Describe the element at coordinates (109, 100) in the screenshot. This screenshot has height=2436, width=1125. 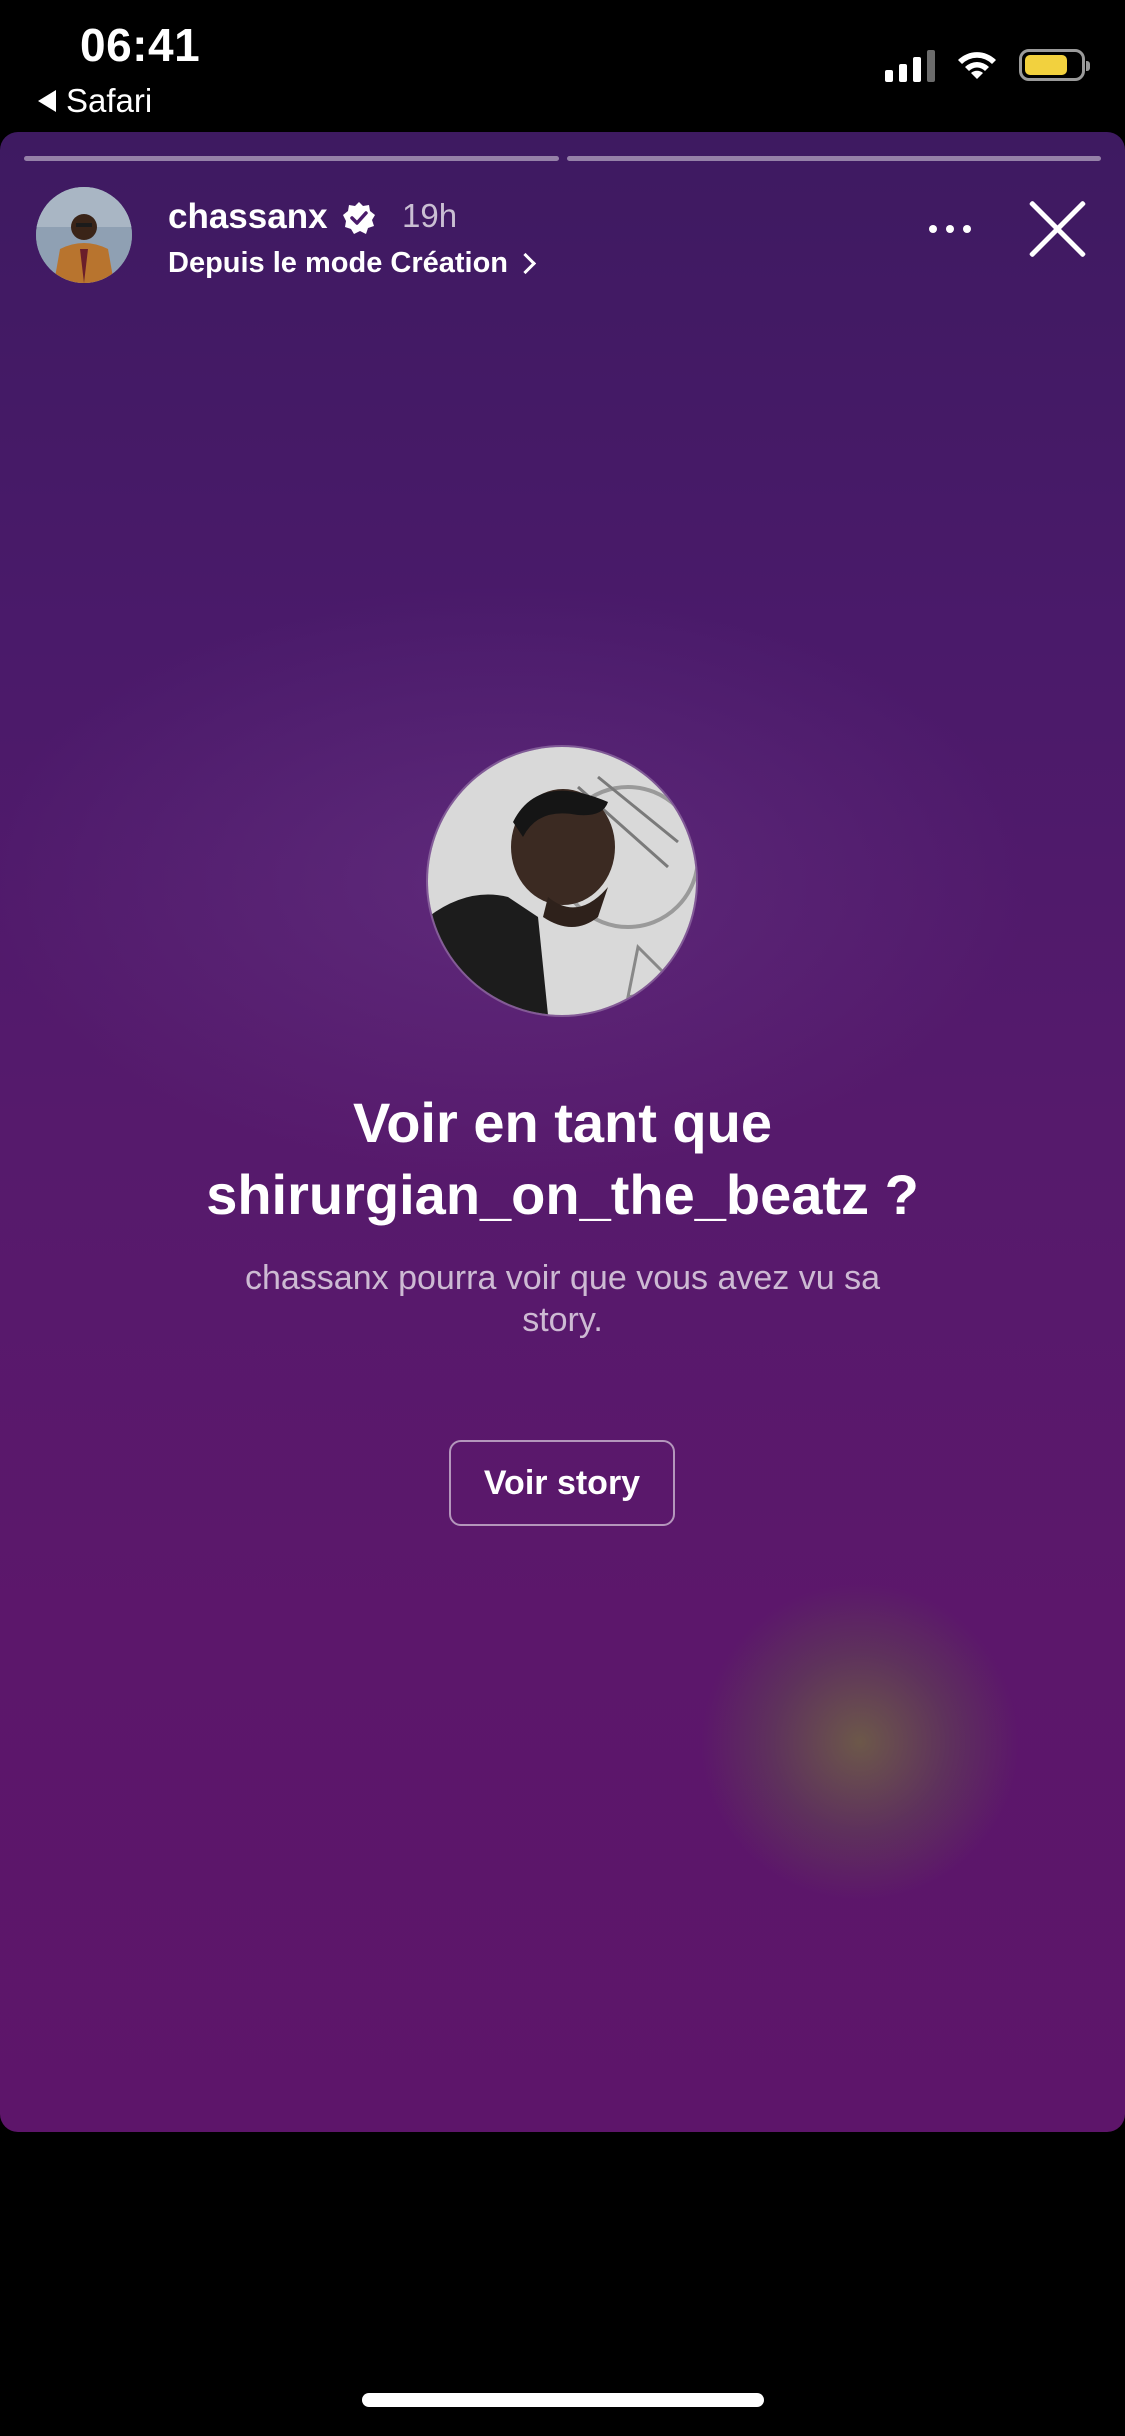
I see `back-label: Safari` at that location.